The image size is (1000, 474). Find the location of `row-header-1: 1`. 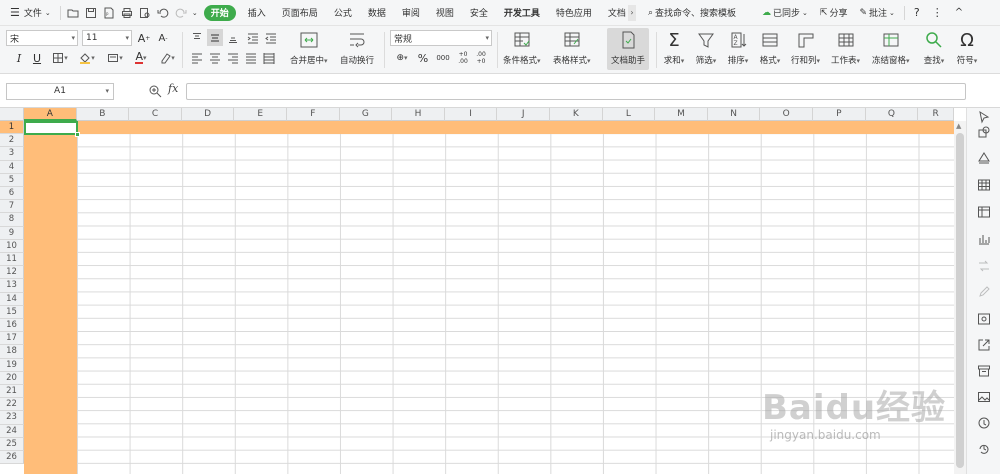

row-header-1: 1 is located at coordinates (12, 128).